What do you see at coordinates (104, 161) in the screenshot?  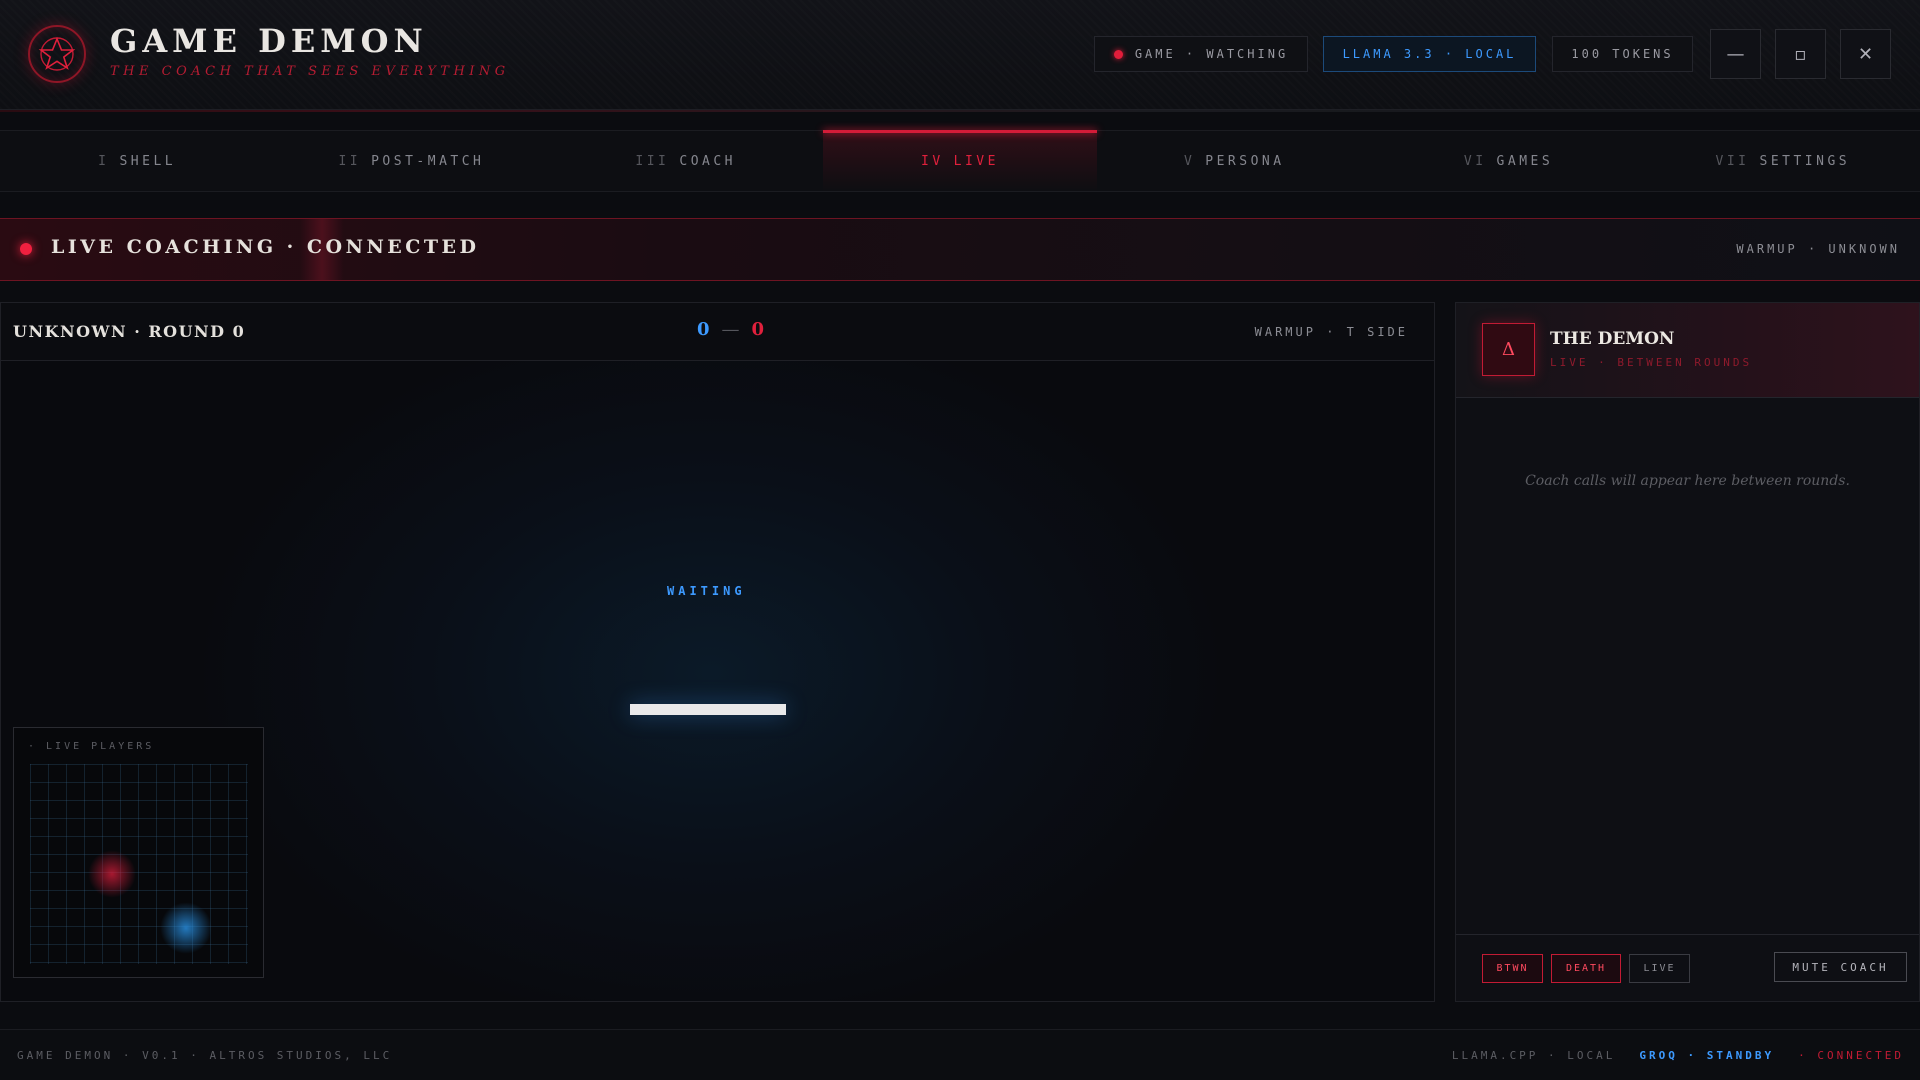 I see `tab-number: I` at bounding box center [104, 161].